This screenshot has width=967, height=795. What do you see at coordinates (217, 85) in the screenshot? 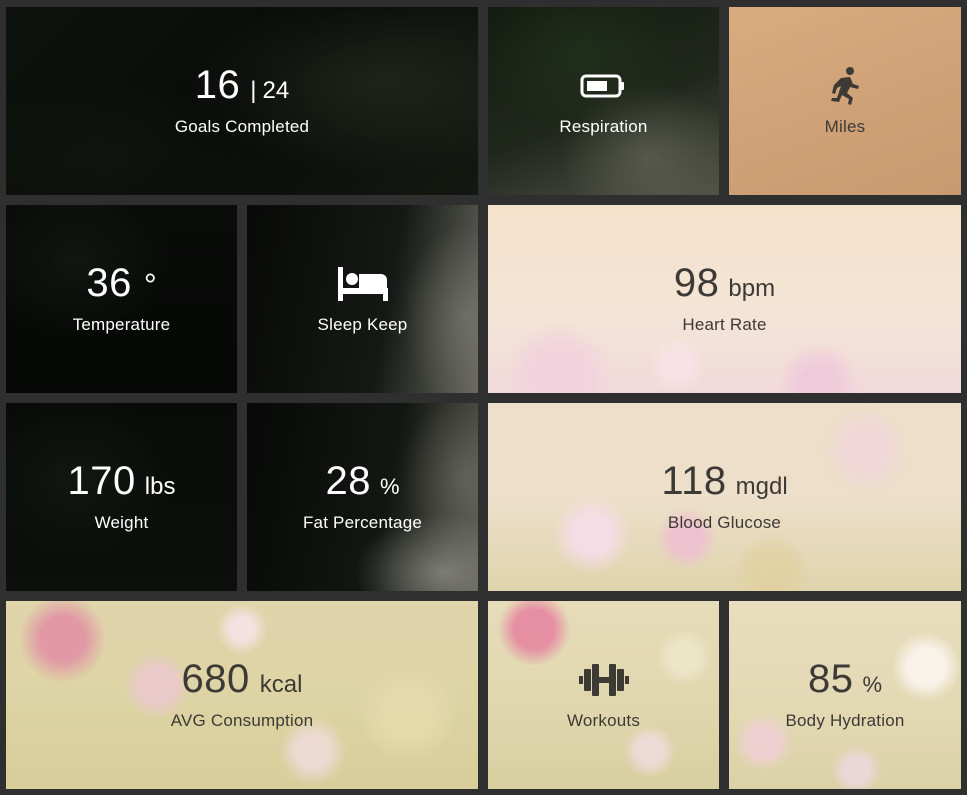
I see `goals-completed-value: 16` at bounding box center [217, 85].